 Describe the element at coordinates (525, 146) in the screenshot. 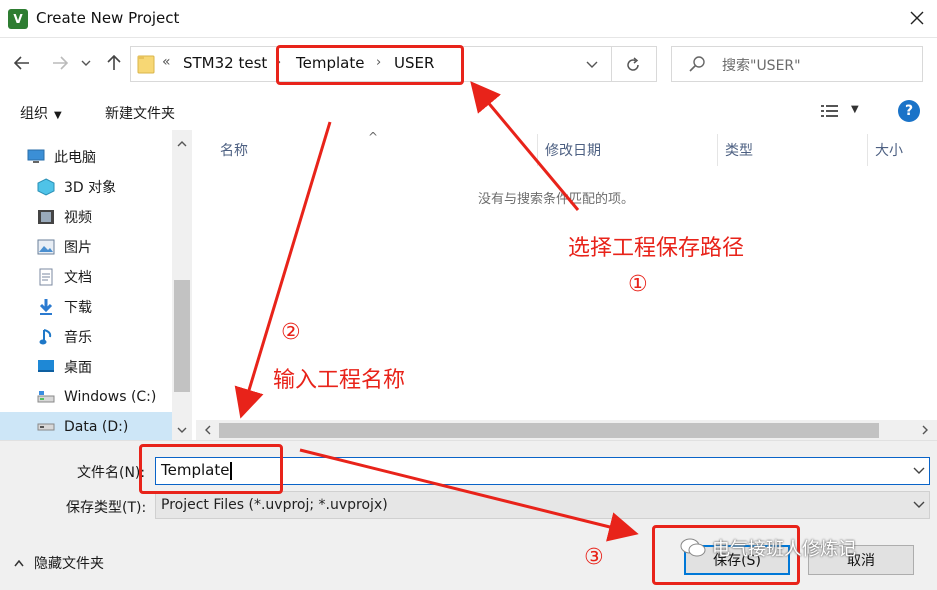

I see `arrow-step1` at that location.